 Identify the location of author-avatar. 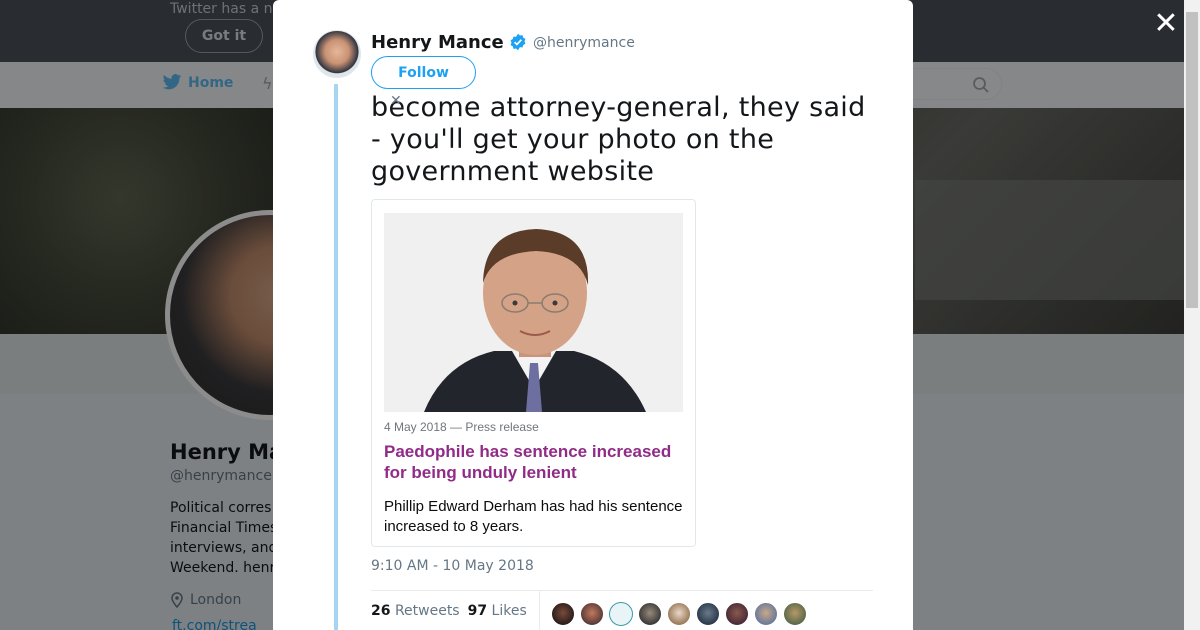
(337, 54).